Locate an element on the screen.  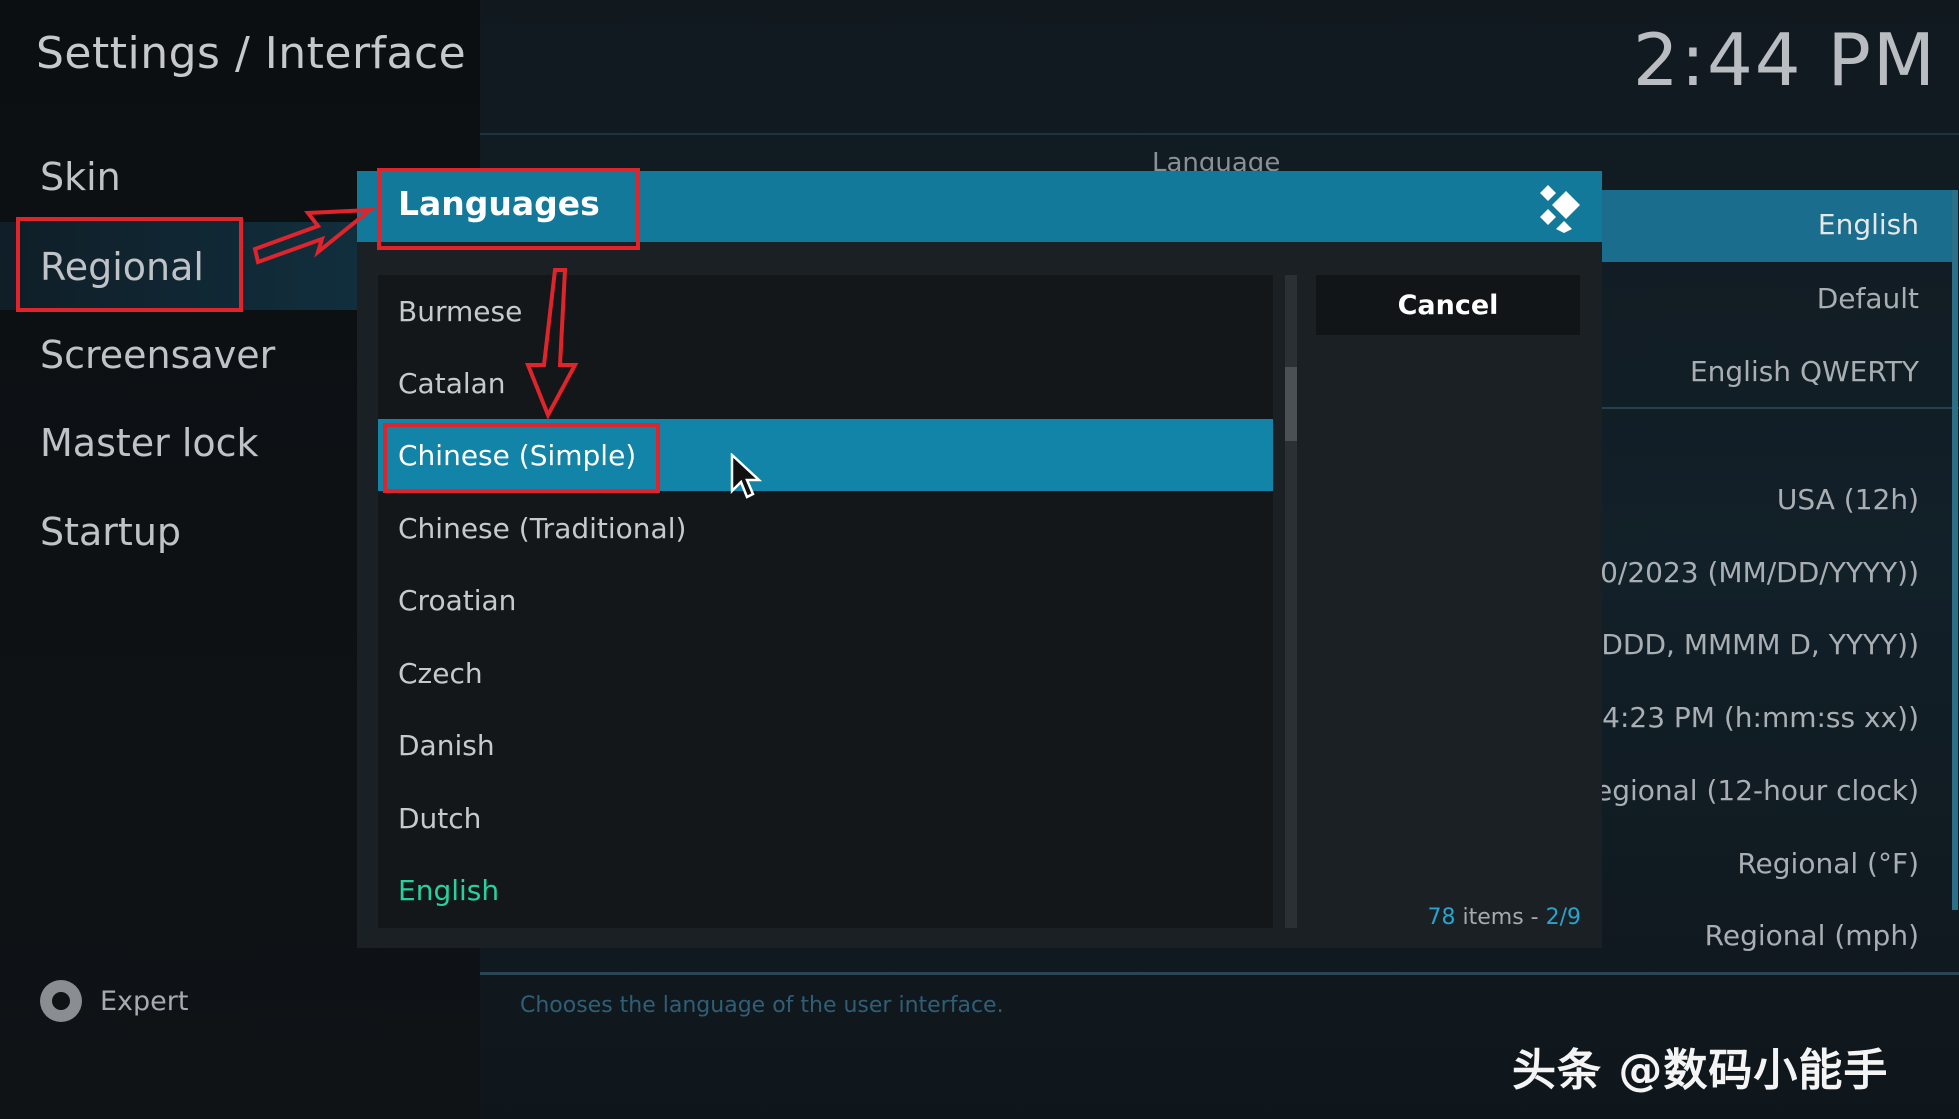
annotation-arrow-down is located at coordinates (552, 344).